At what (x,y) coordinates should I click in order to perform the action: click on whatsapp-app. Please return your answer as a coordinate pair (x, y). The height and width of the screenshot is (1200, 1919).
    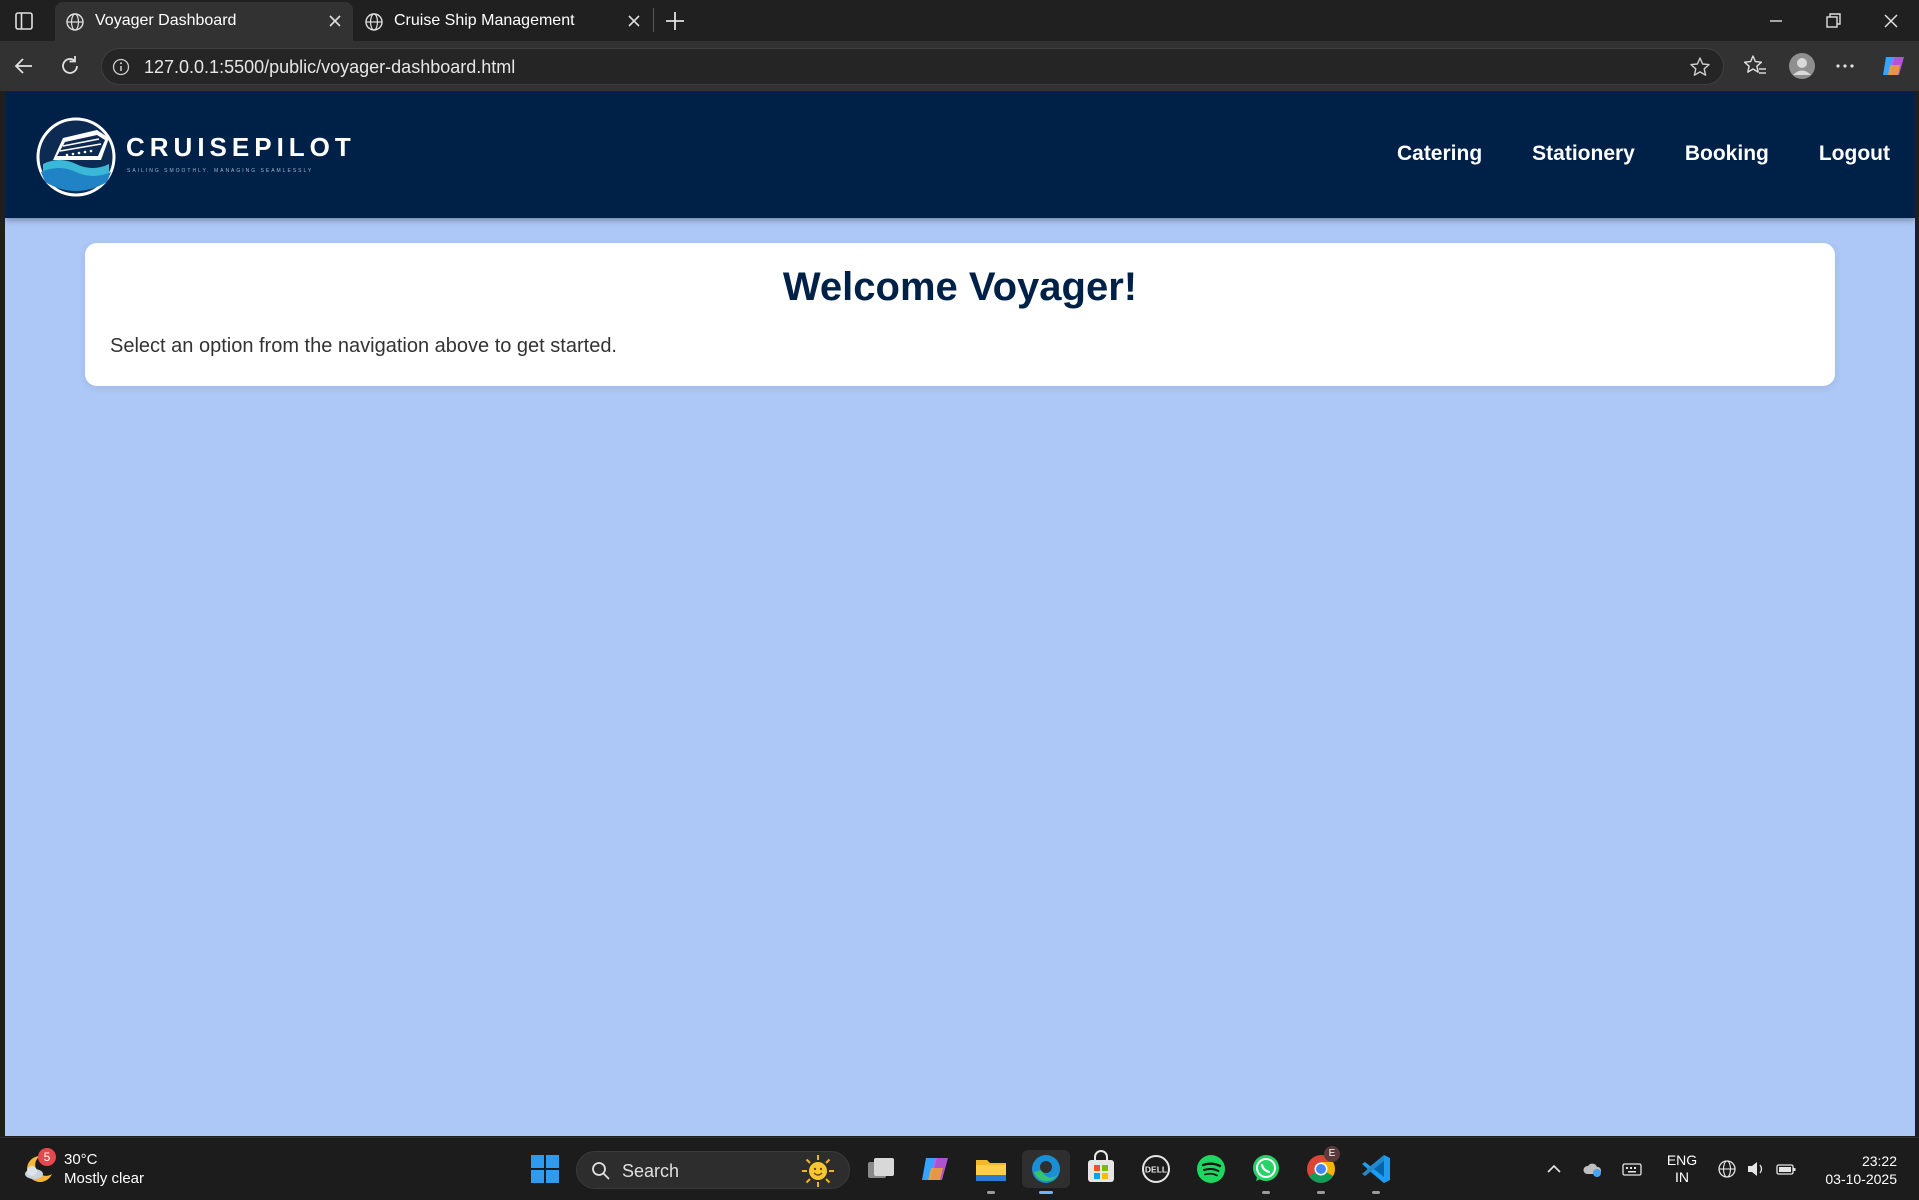
    Looking at the image, I should click on (1266, 1172).